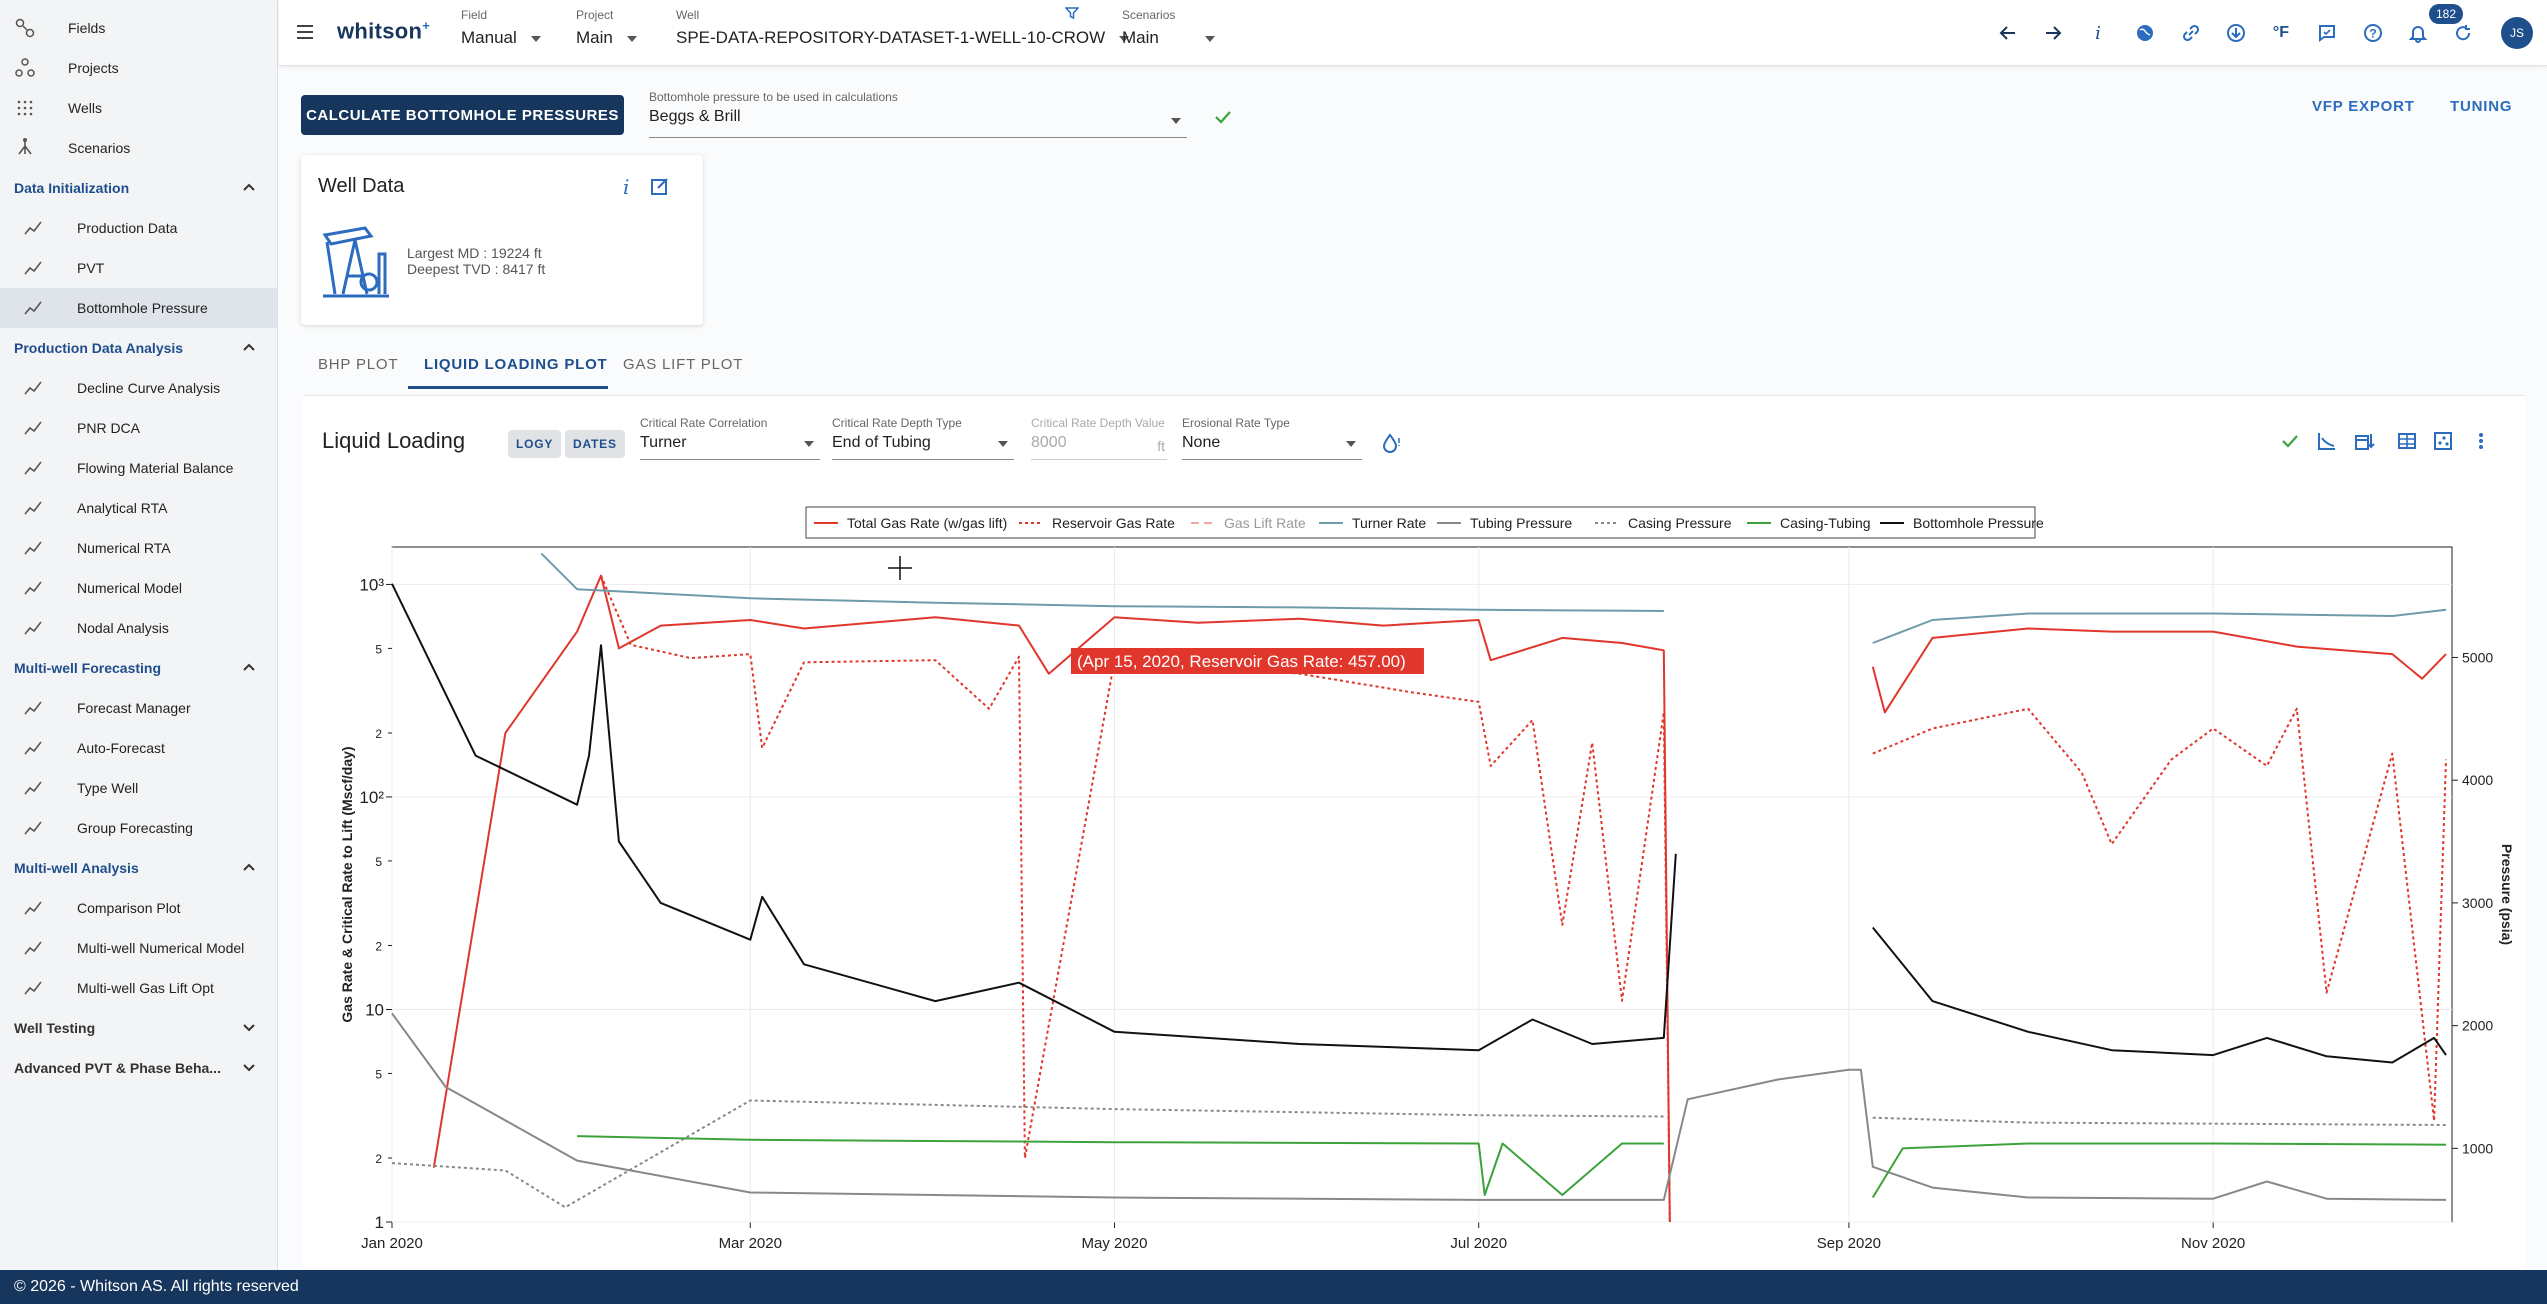  Describe the element at coordinates (138, 628) in the screenshot. I see `sidebar-item-nodal-analysis: Nodal Analysis` at that location.